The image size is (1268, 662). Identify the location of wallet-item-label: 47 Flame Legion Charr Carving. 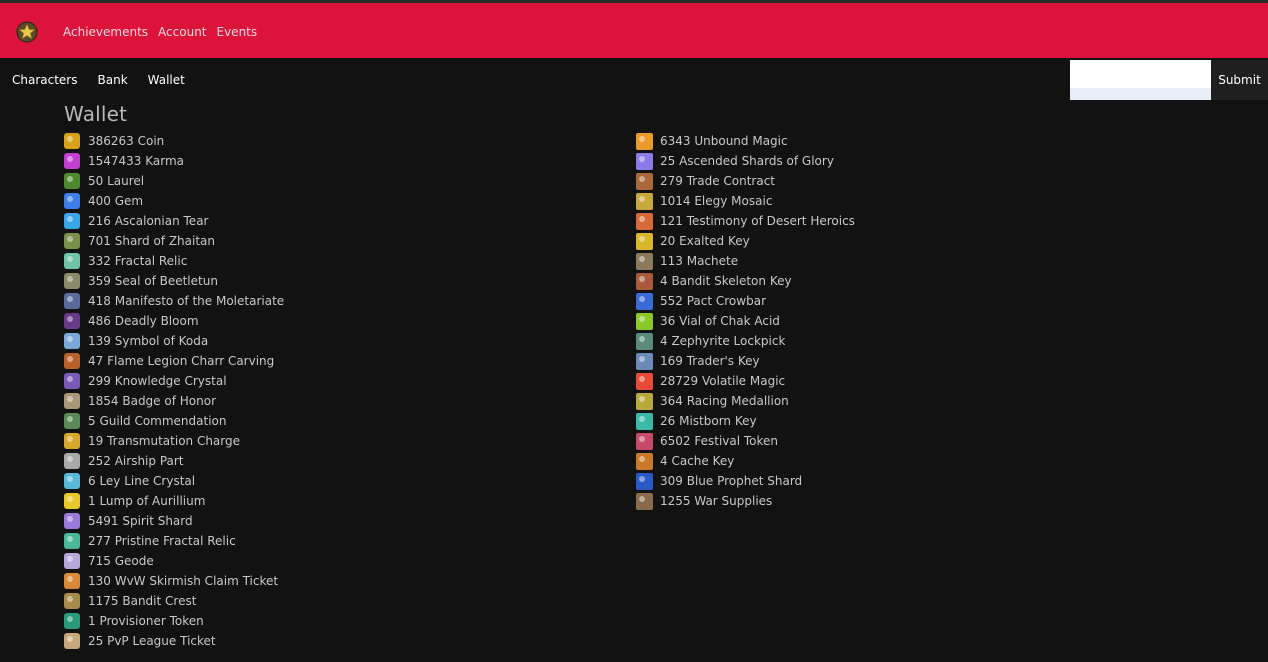
(181, 361).